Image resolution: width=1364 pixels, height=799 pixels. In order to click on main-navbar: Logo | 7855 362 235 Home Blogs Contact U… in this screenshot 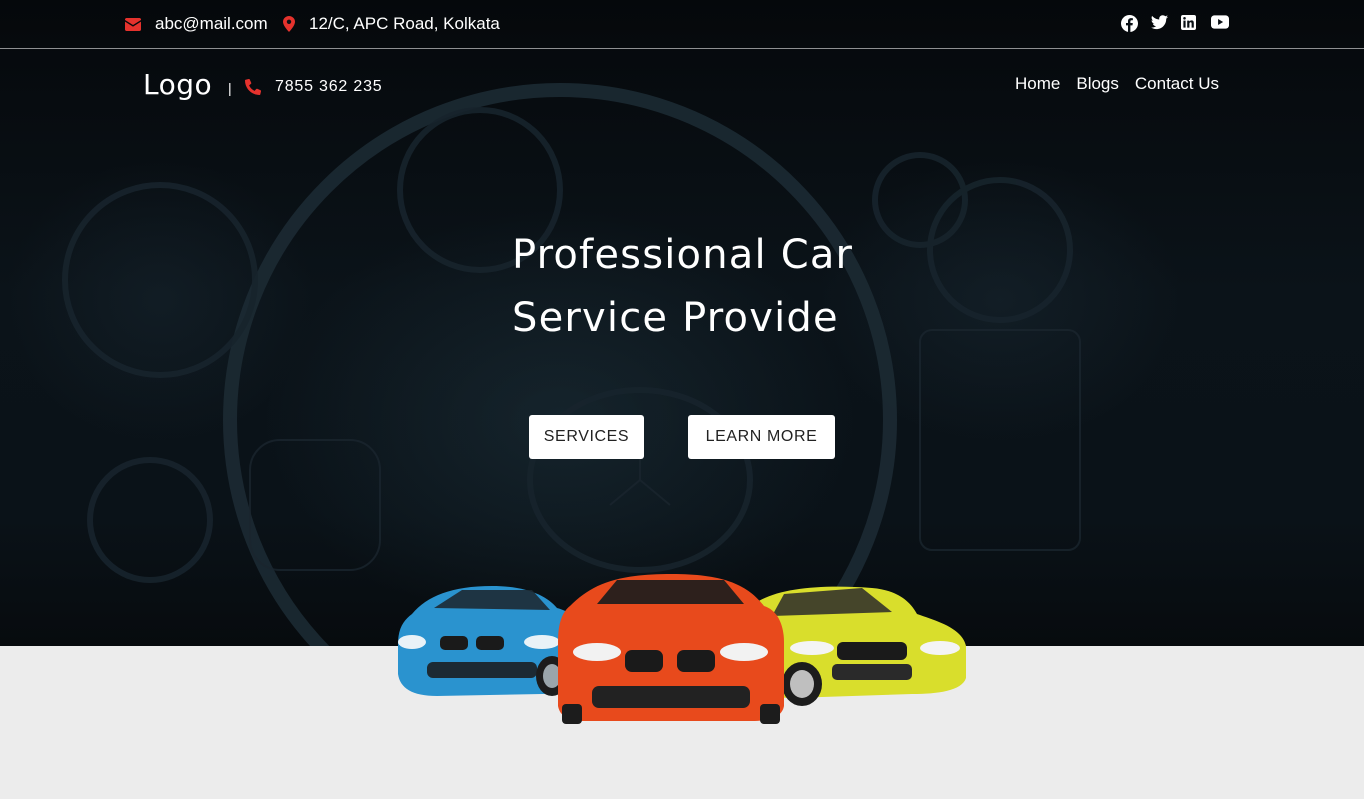, I will do `click(682, 88)`.